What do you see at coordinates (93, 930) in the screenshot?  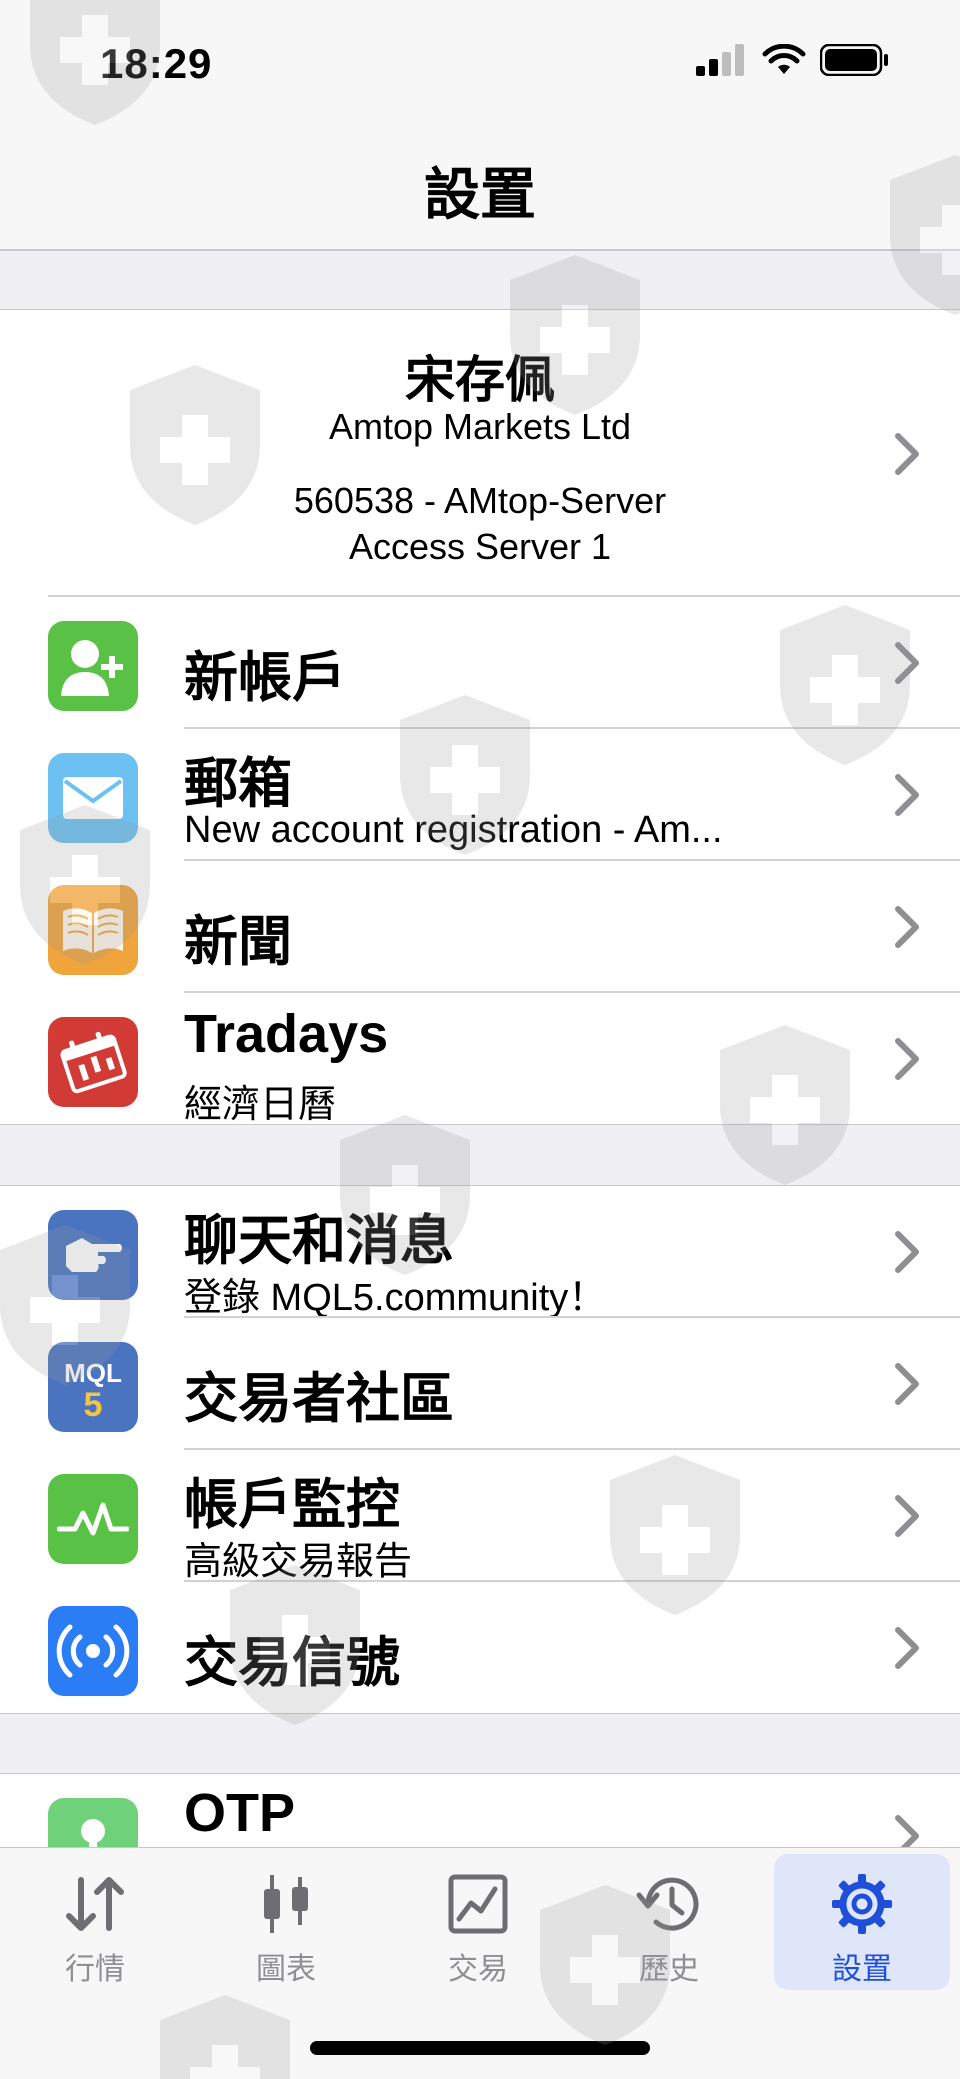 I see `book-icon` at bounding box center [93, 930].